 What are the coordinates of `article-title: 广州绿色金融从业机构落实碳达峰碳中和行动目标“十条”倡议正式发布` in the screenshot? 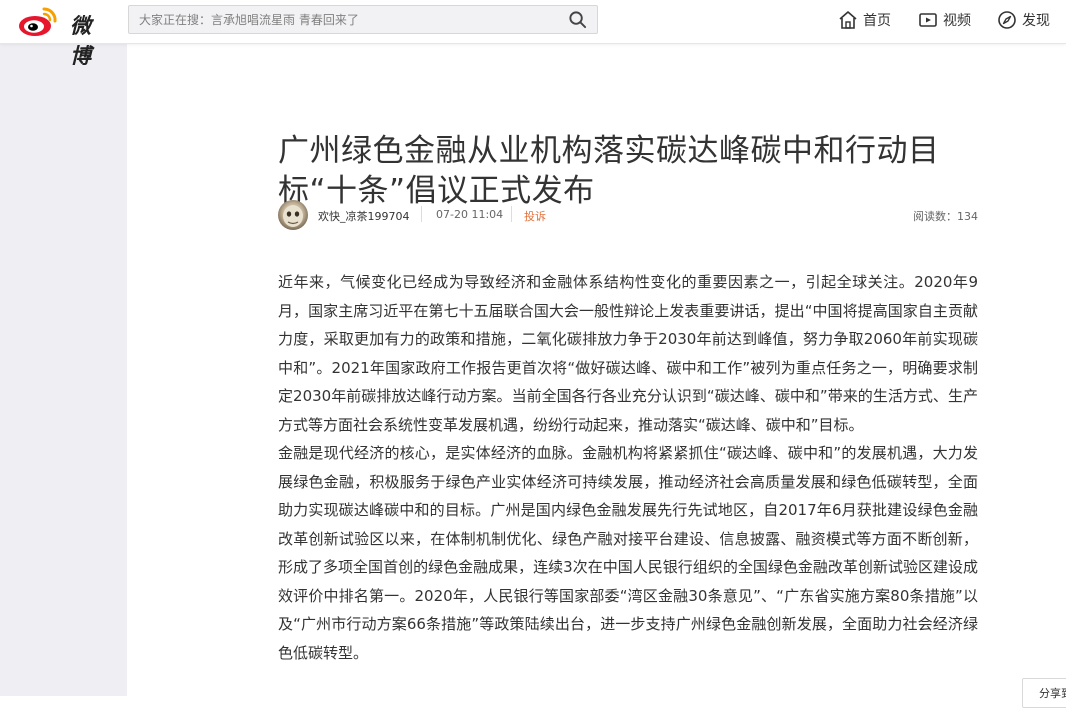 It's located at (609, 170).